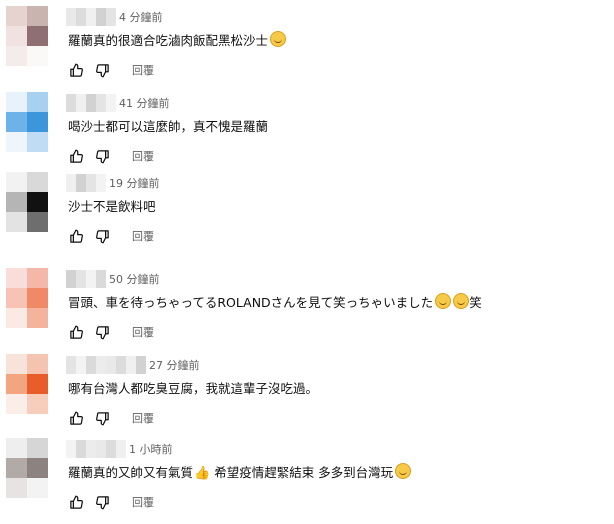 This screenshot has width=614, height=524. I want to click on comment-body: 喝沙士都可以這麼帥，真不愧是羅蘭, so click(168, 126).